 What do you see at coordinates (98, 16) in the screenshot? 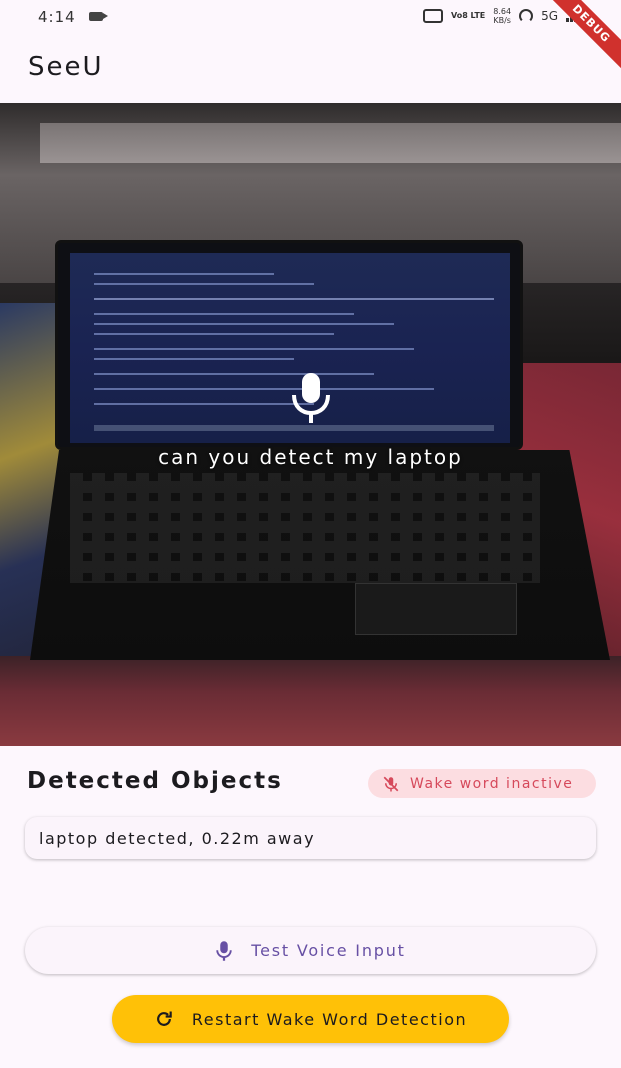
I see `video-recording-icon` at bounding box center [98, 16].